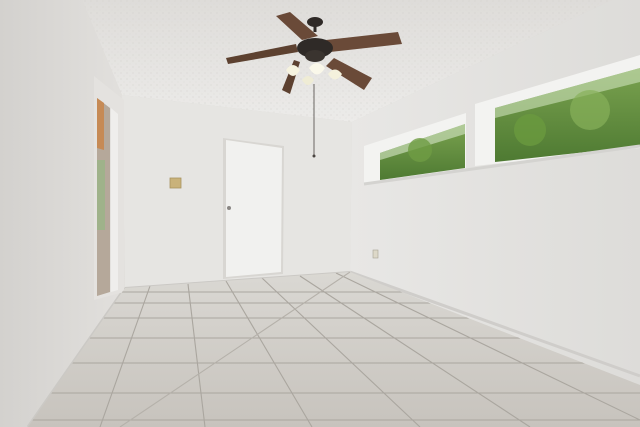 Image resolution: width=640 pixels, height=427 pixels. Describe the element at coordinates (375, 254) in the screenshot. I see `wall-outlet` at that location.